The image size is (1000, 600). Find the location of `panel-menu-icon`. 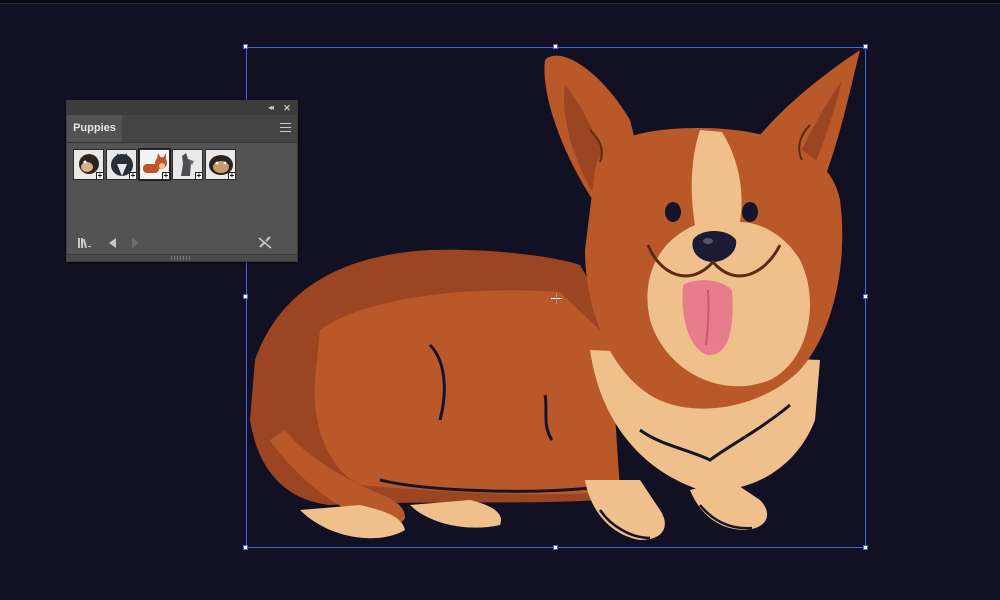

panel-menu-icon is located at coordinates (285, 128).